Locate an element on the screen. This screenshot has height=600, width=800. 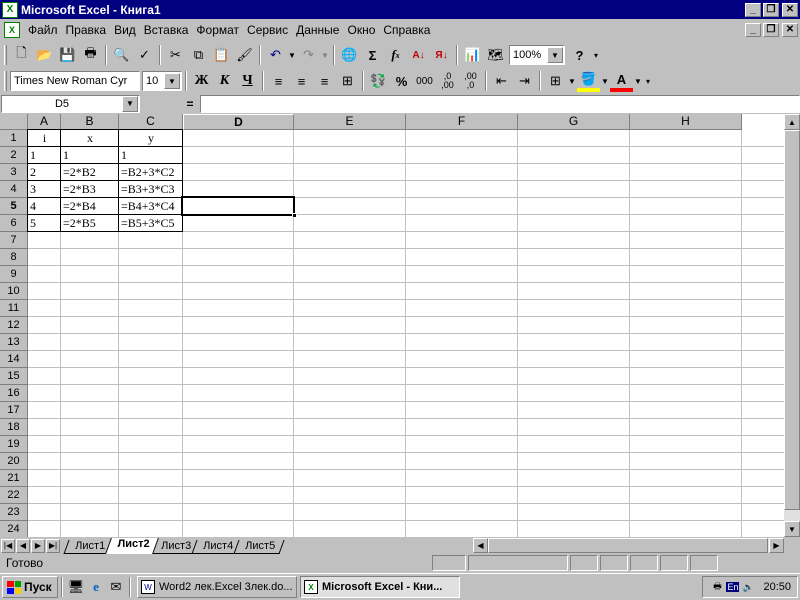
select-all-button is located at coordinates (14, 122).